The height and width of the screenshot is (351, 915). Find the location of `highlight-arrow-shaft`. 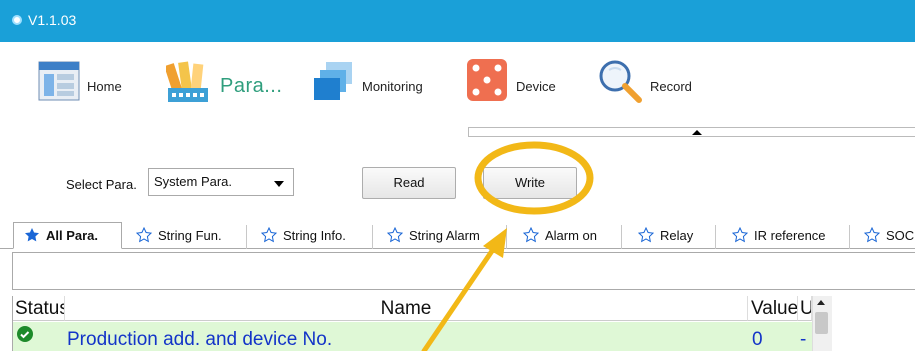

highlight-arrow-shaft is located at coordinates (459, 298).